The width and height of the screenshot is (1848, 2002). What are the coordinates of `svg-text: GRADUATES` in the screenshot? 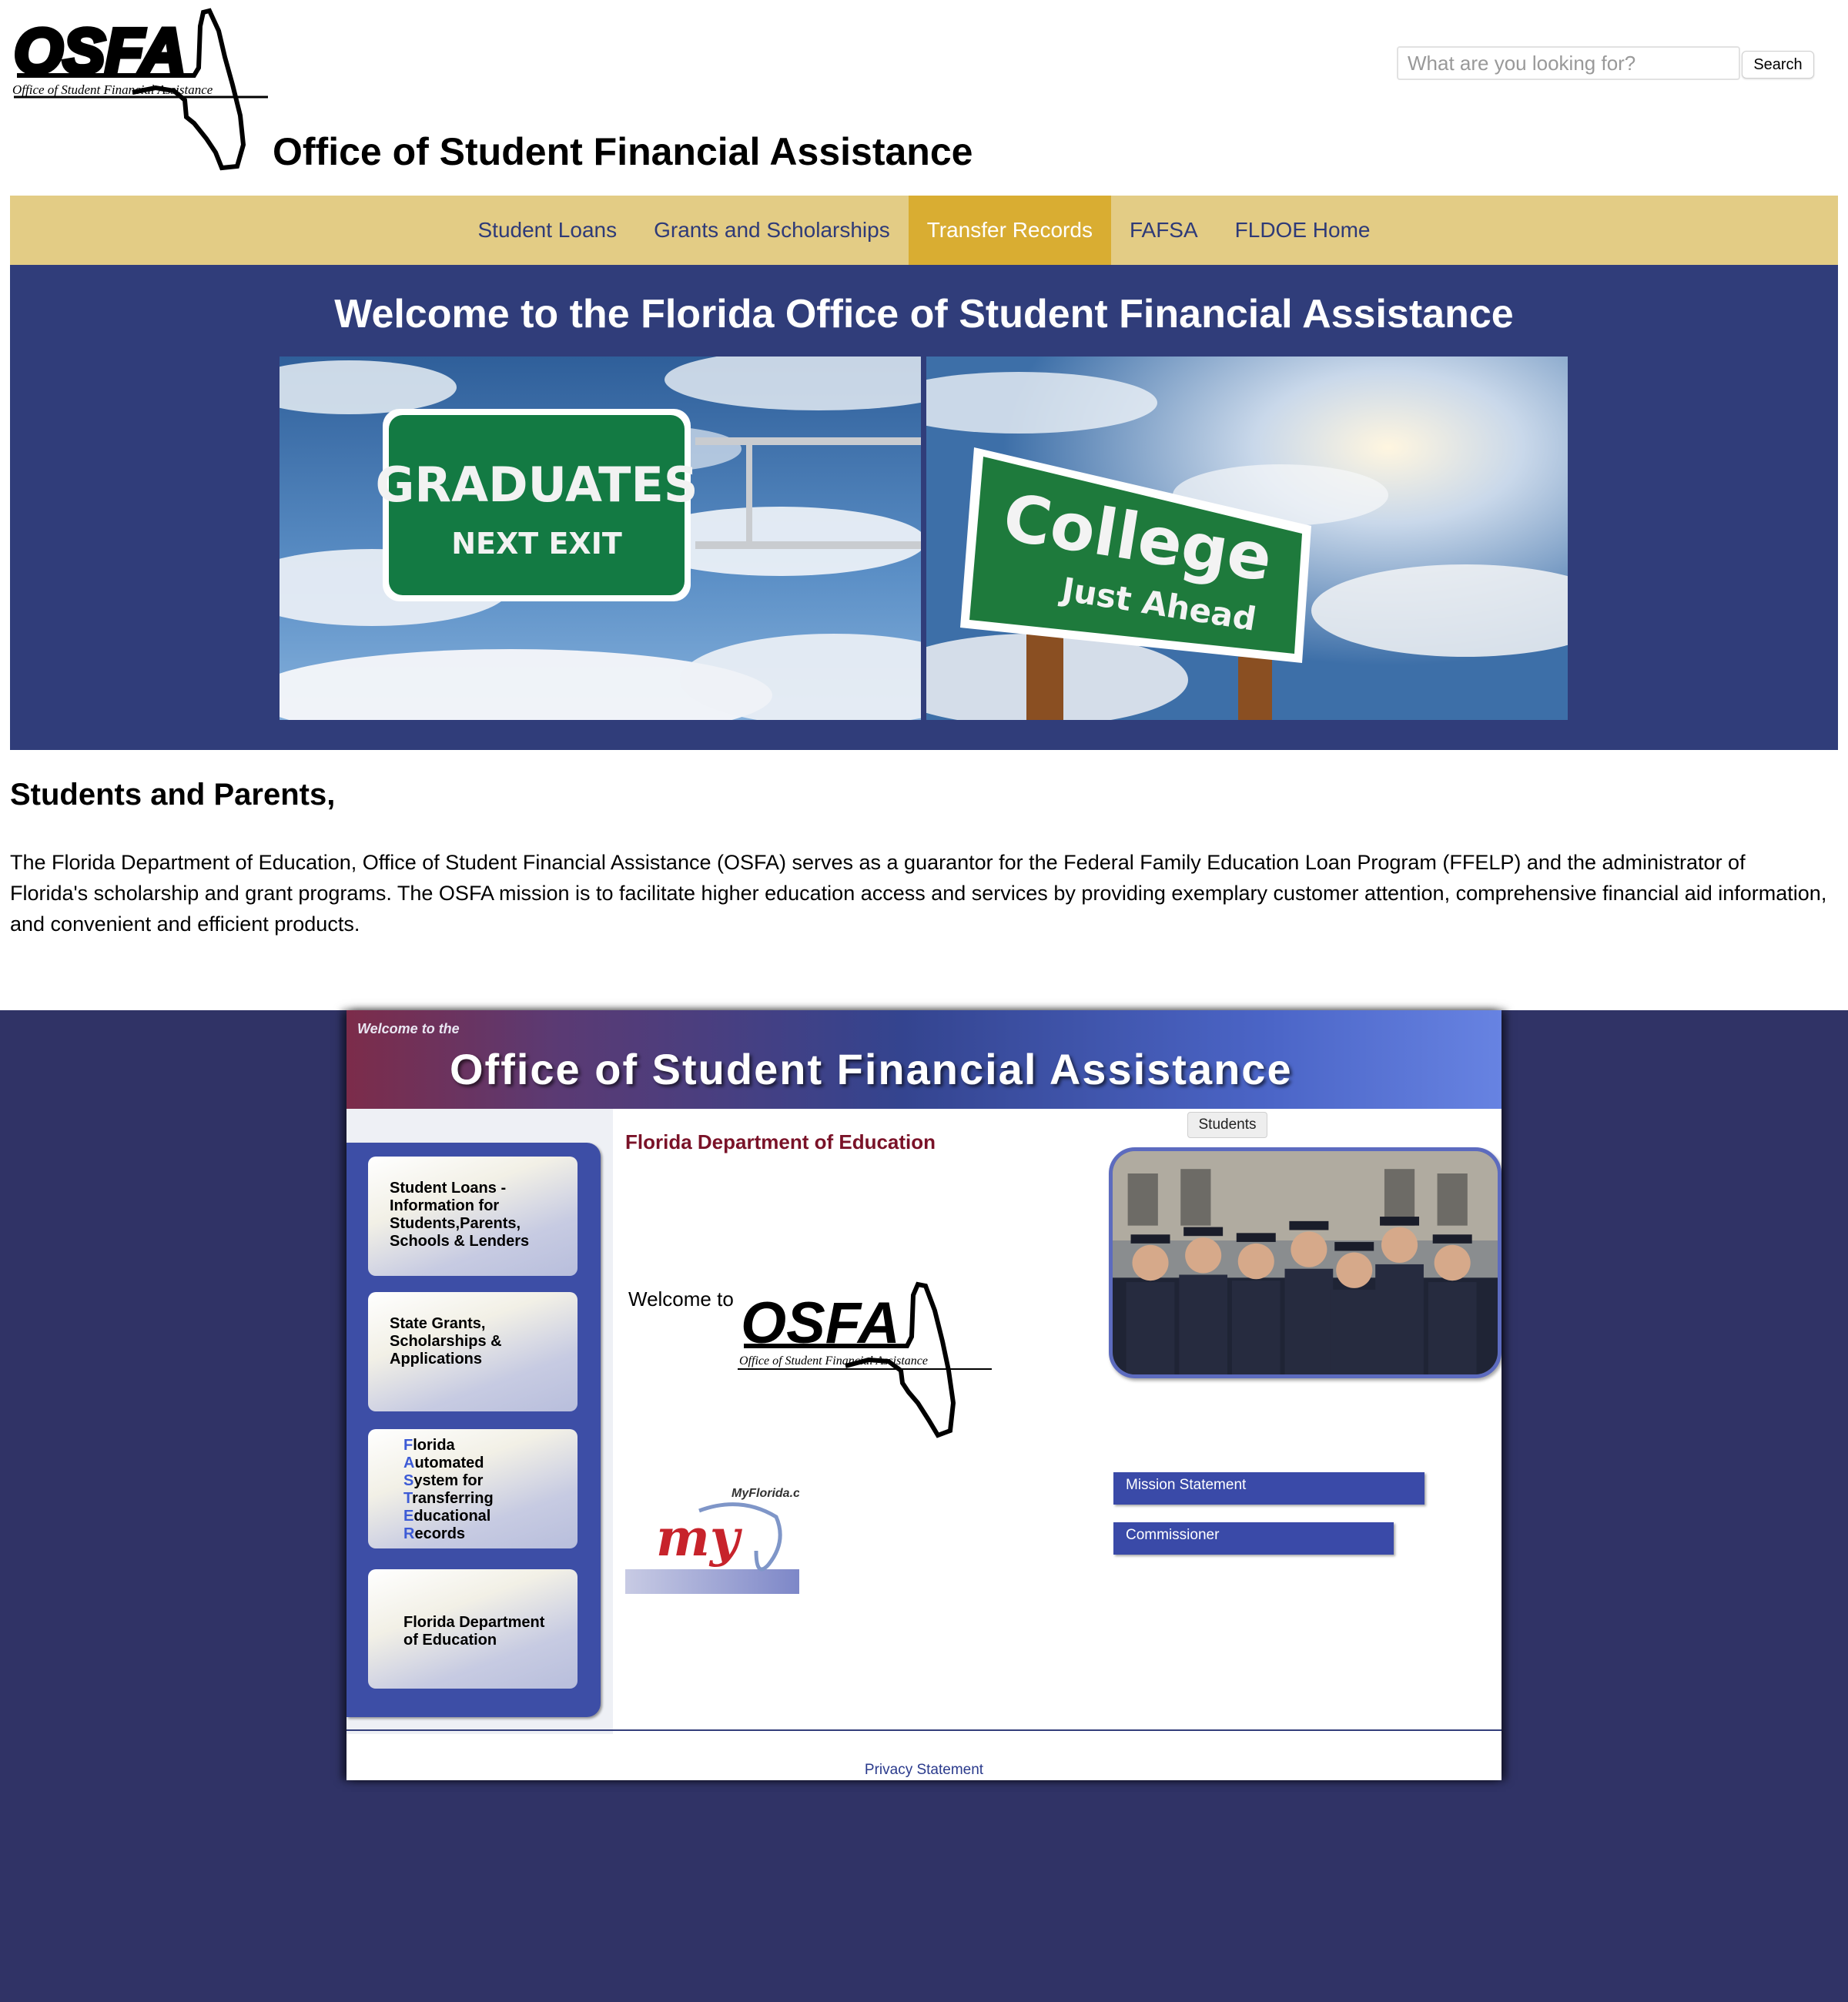 It's located at (537, 485).